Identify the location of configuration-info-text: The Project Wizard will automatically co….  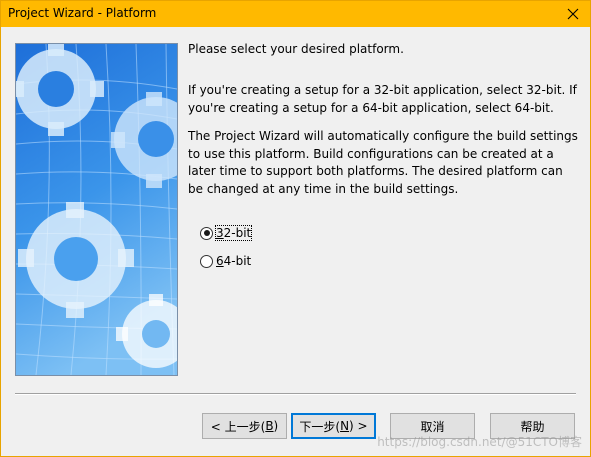
(383, 162).